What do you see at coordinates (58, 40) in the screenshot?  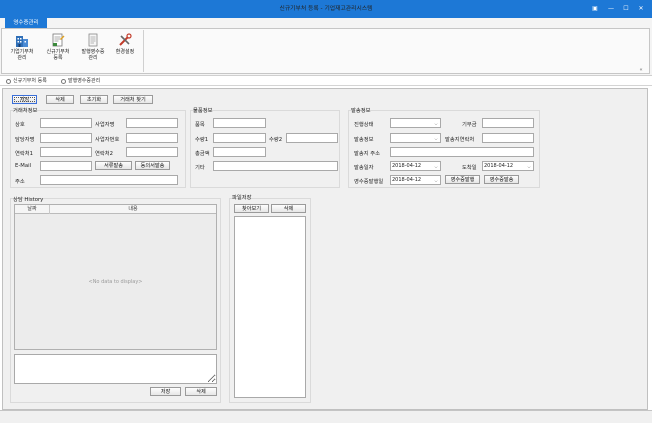 I see `document-edit-icon` at bounding box center [58, 40].